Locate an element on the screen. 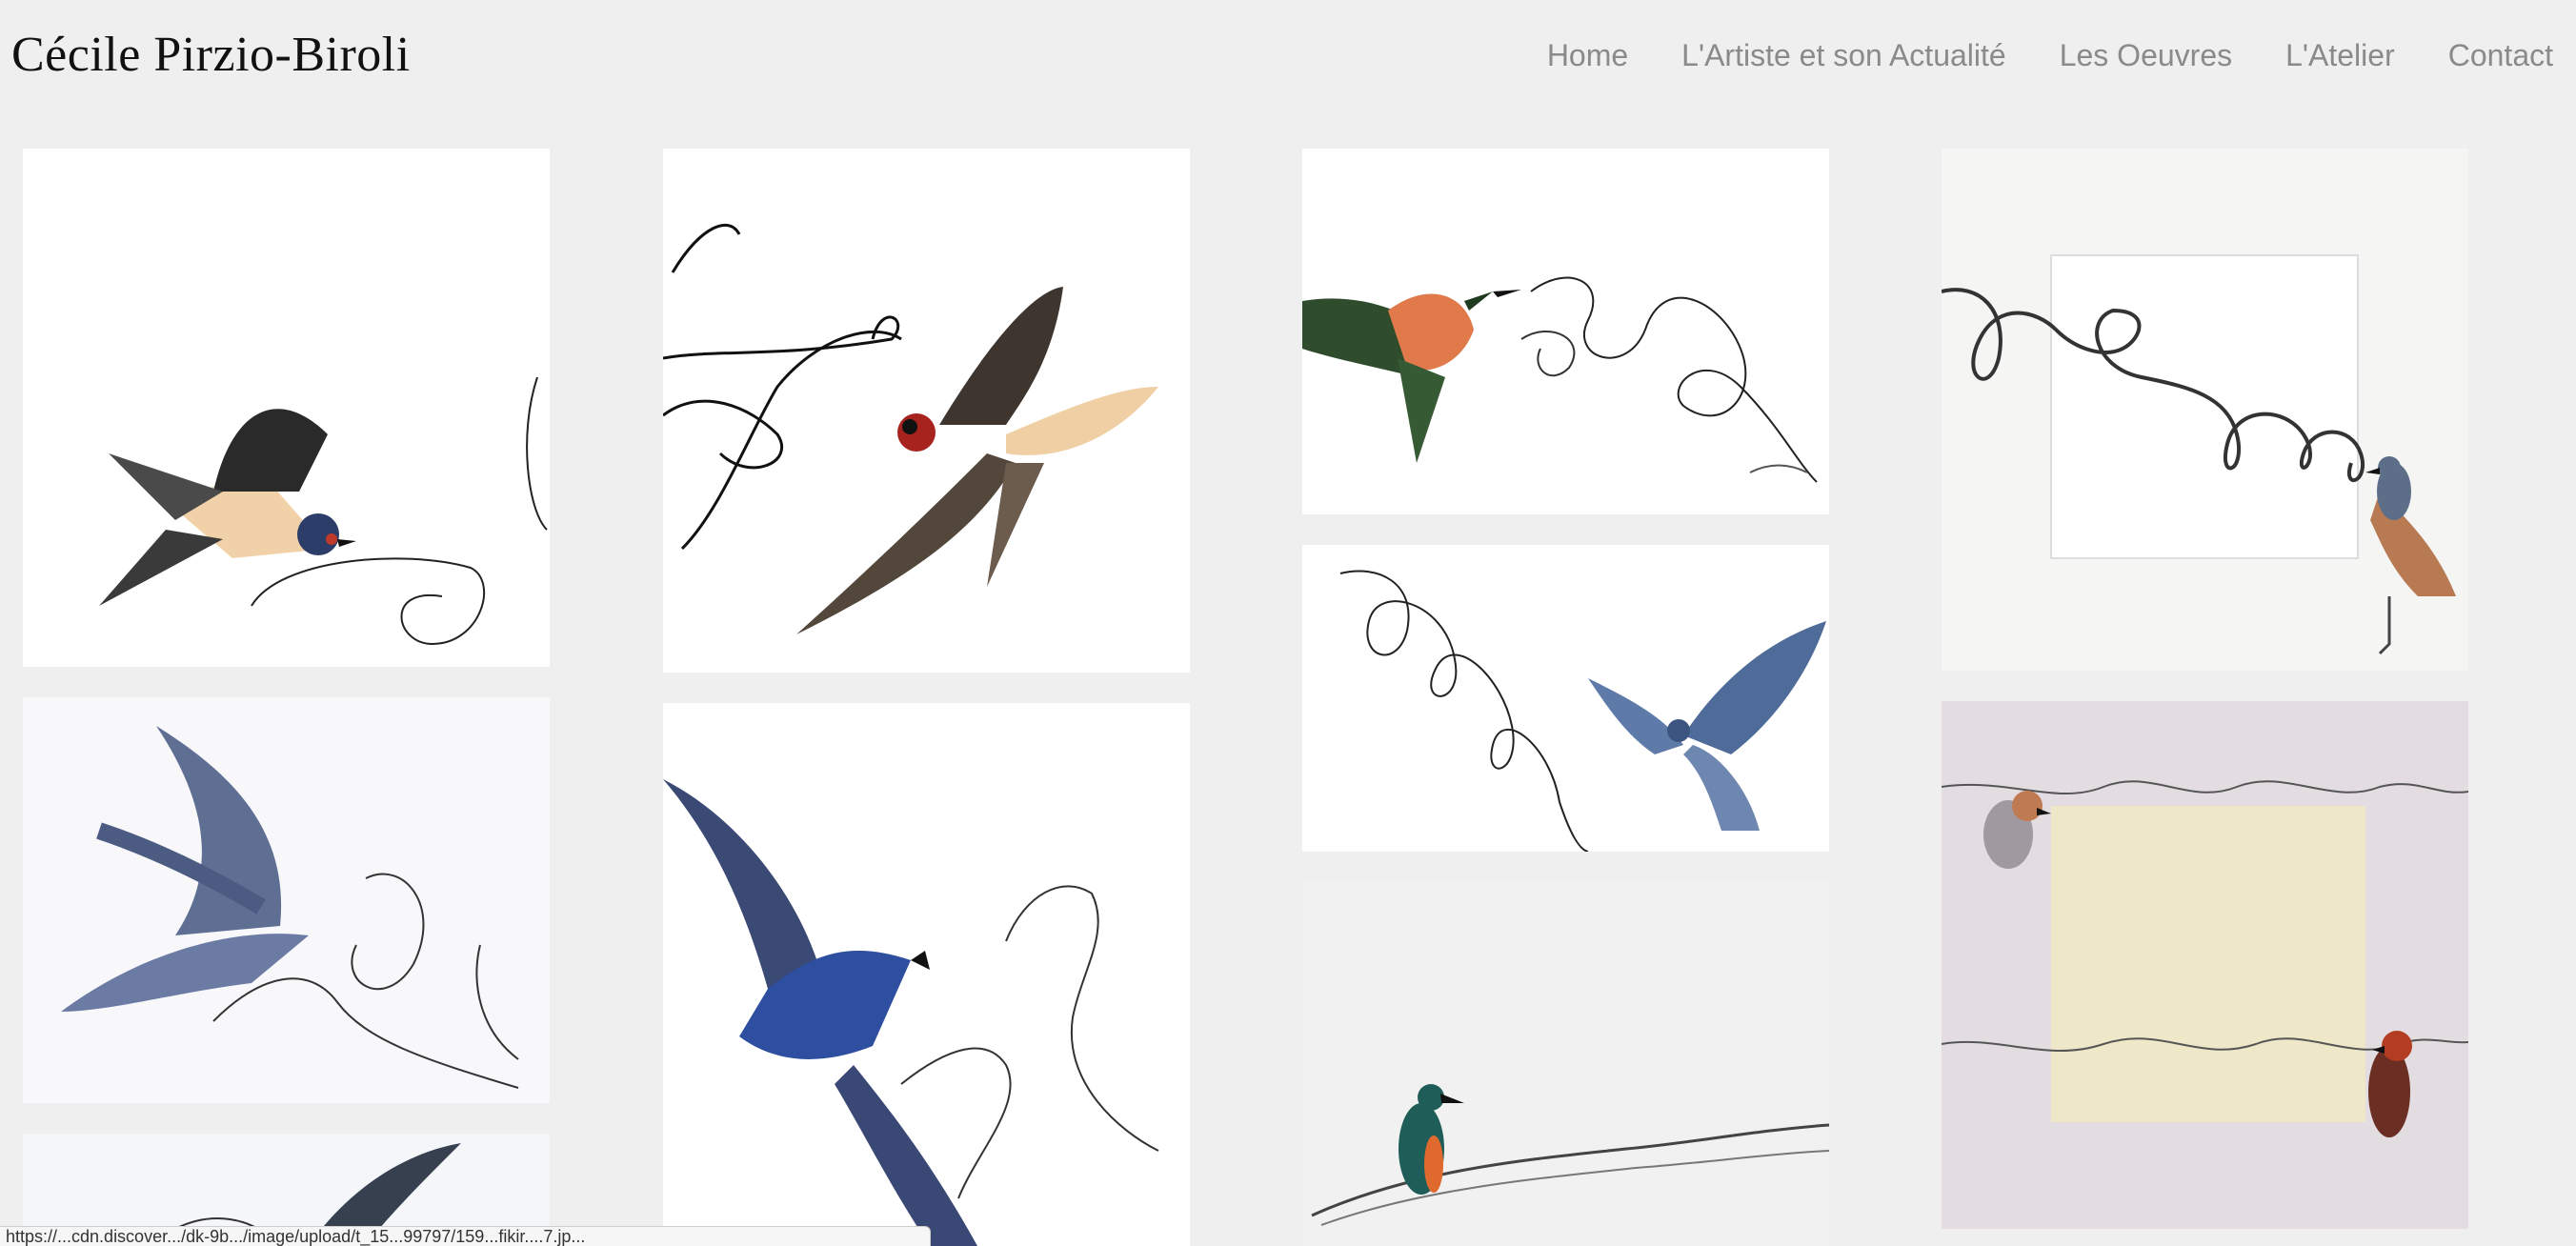 The image size is (2576, 1246). artwork-rock-thrush is located at coordinates (2205, 410).